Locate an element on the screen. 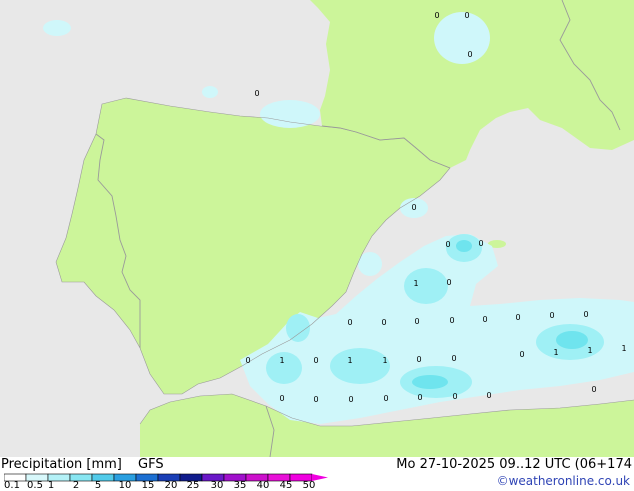  precip-area-atlantic is located at coordinates (57, 28).